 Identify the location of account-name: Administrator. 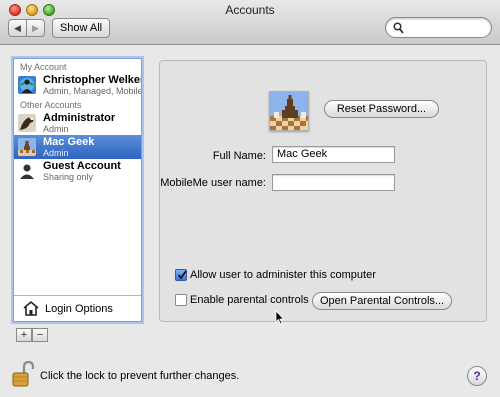
(79, 118).